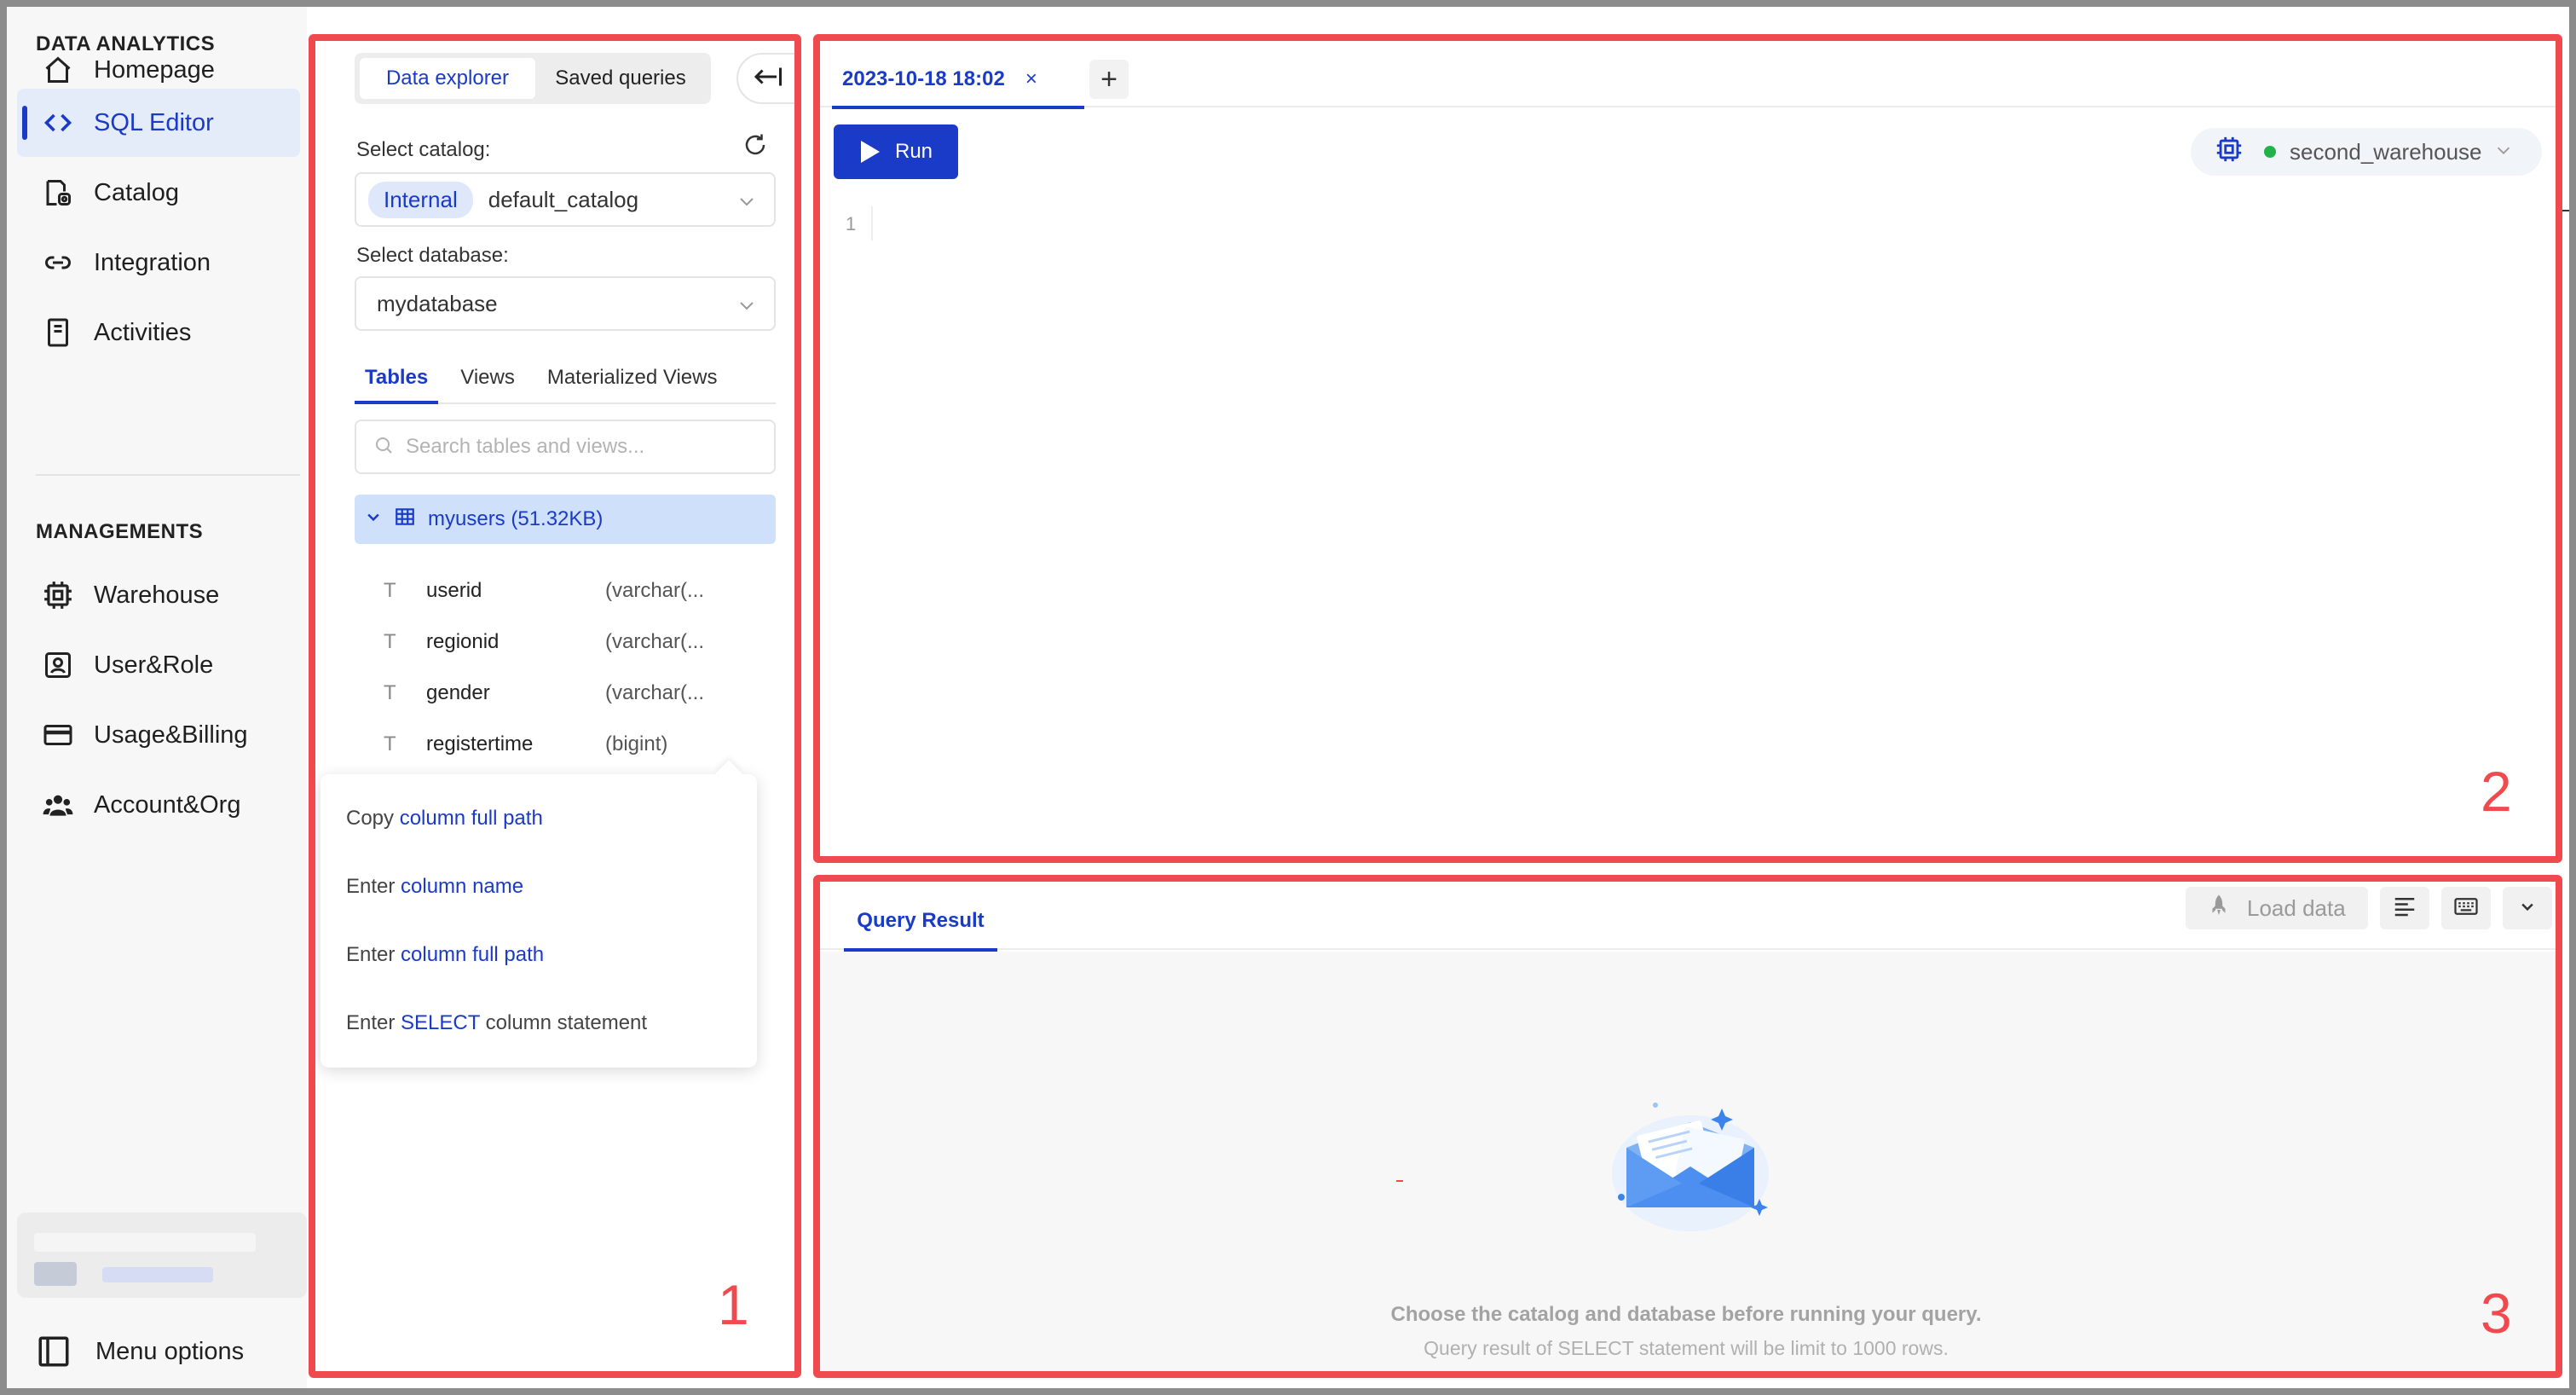  I want to click on align-left-icon, so click(2404, 908).